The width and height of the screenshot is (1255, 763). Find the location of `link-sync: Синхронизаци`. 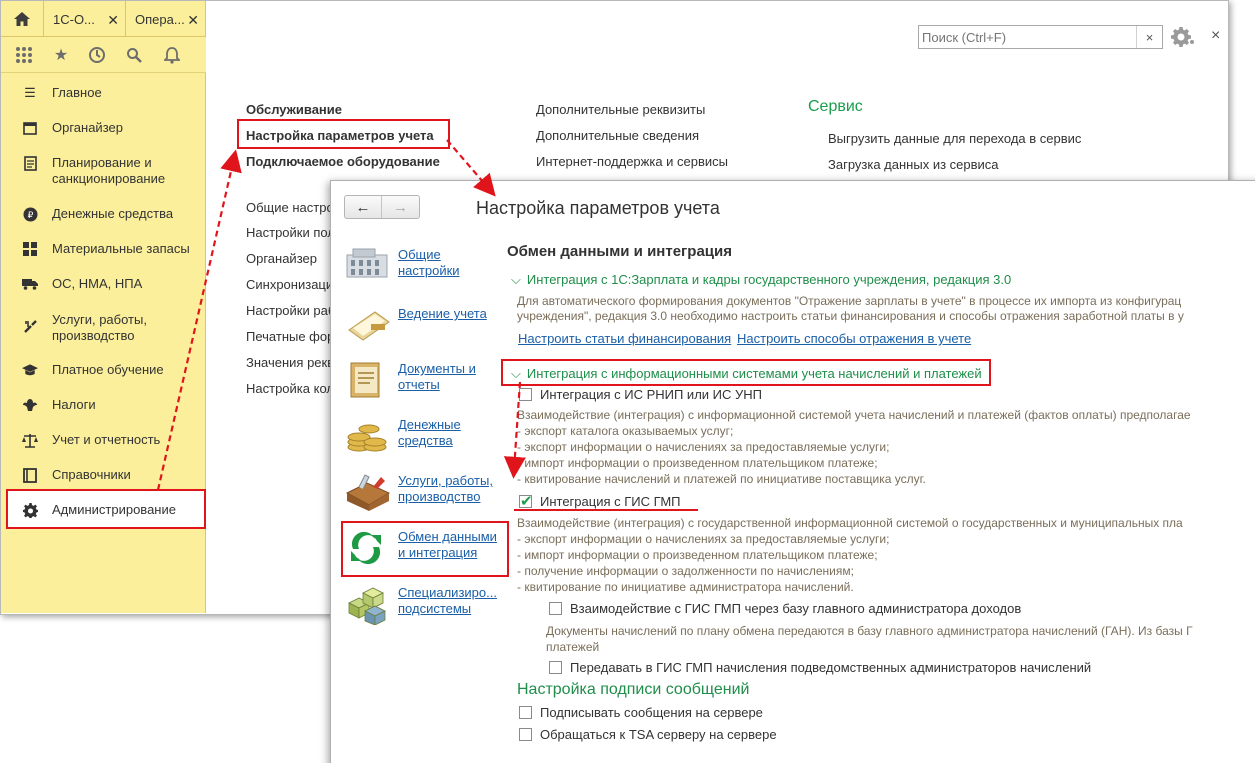

link-sync: Синхронизаци is located at coordinates (289, 284).